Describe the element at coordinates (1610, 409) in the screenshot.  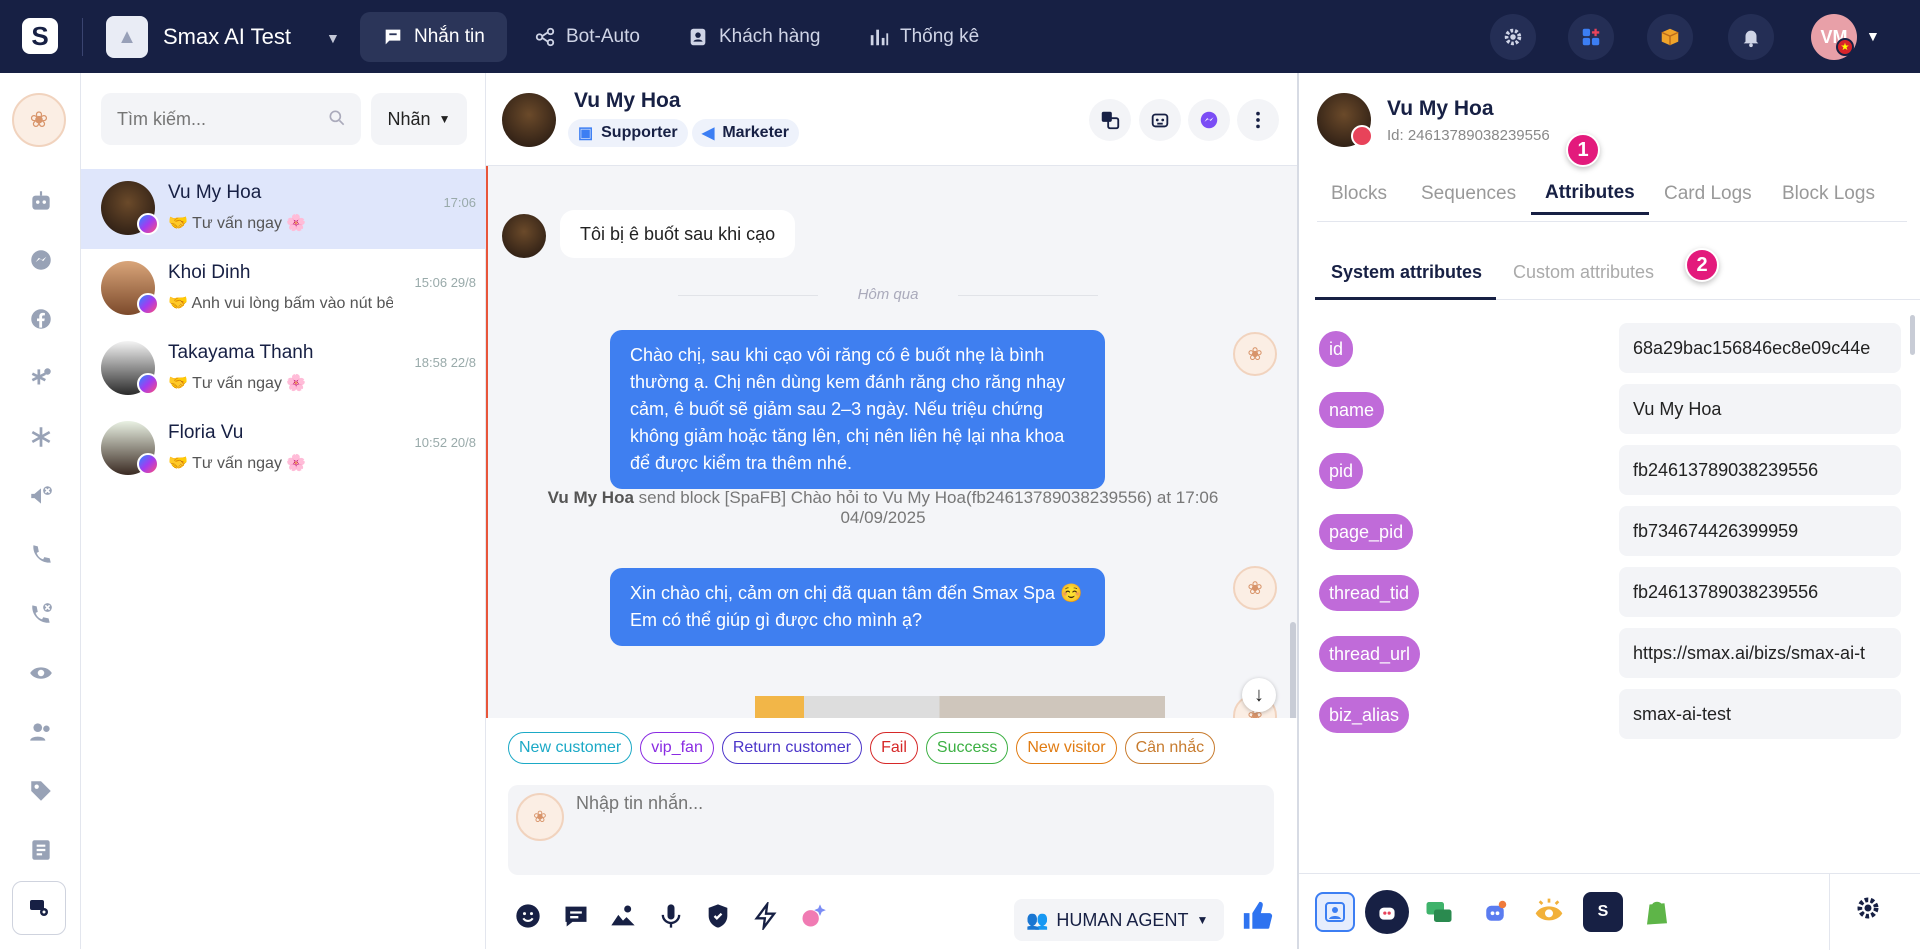
I see `attribute-row: name Vu My Hoa` at that location.